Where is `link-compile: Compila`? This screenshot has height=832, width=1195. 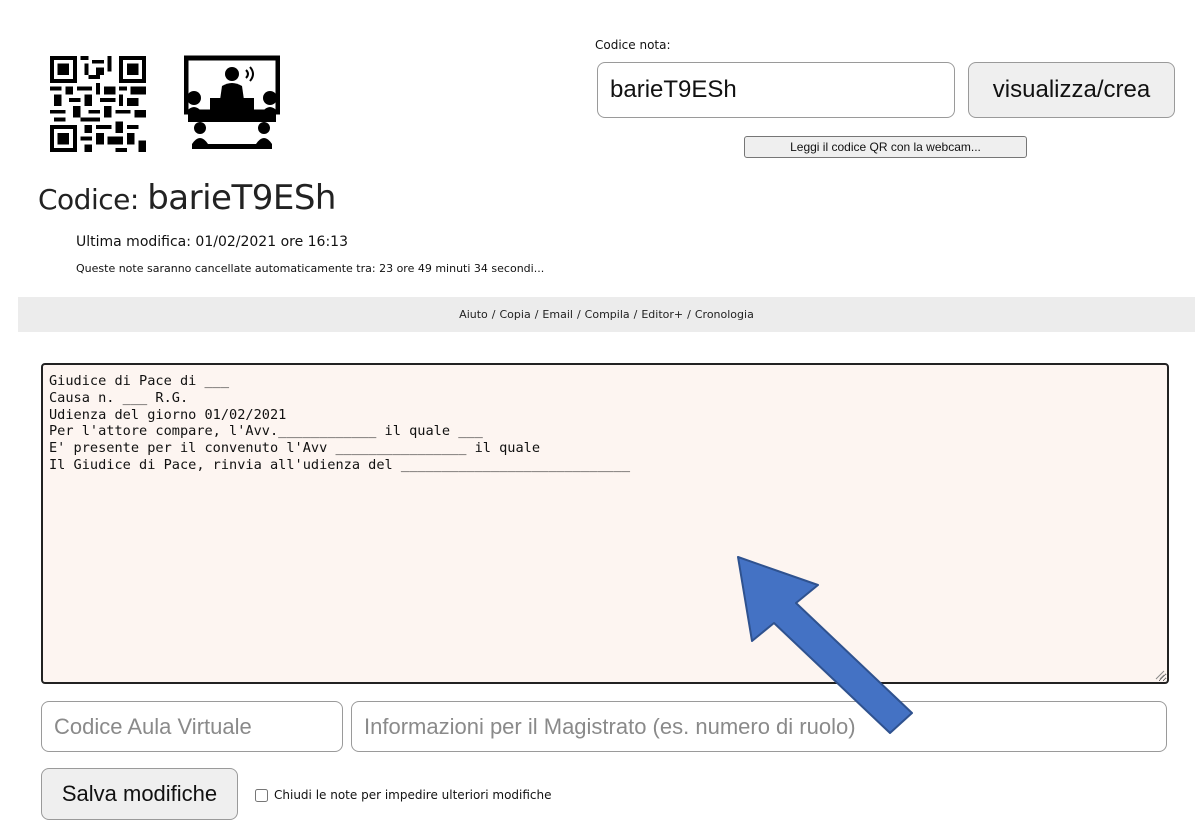 link-compile: Compila is located at coordinates (607, 314).